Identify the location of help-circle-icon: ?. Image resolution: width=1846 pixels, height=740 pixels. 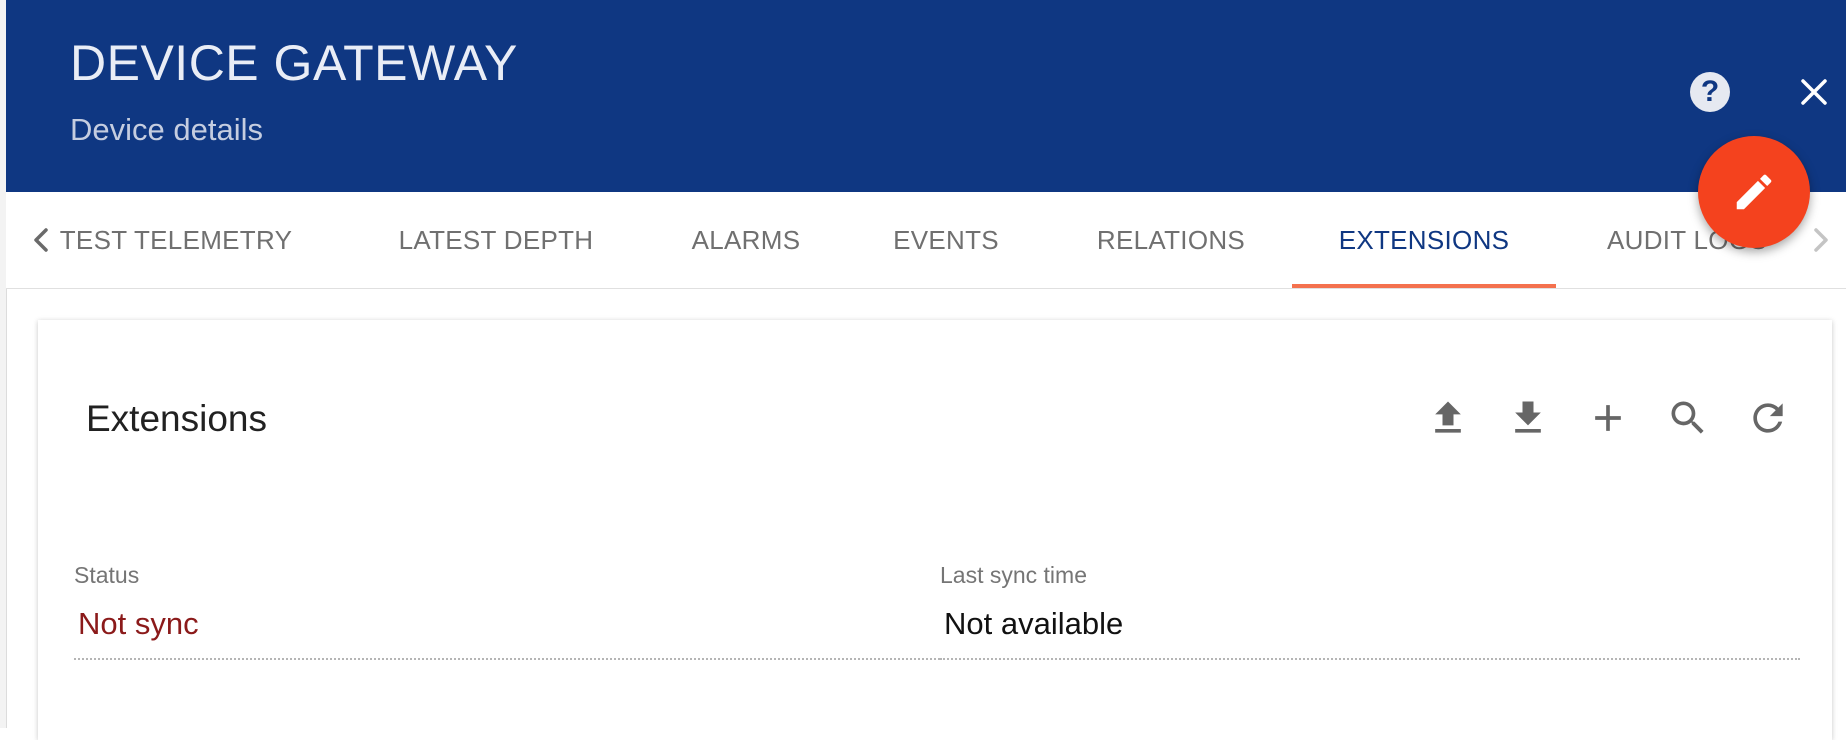
(1710, 91).